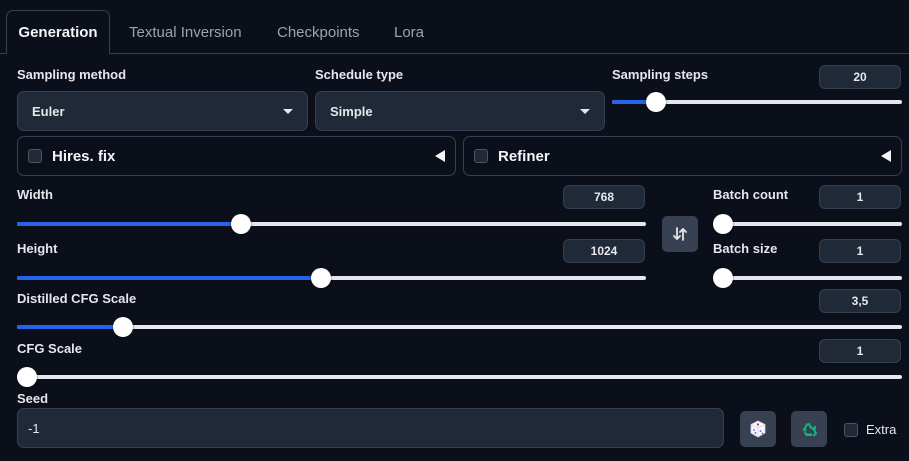  Describe the element at coordinates (50, 348) in the screenshot. I see `cfg-scale-label: CFG Scale` at that location.